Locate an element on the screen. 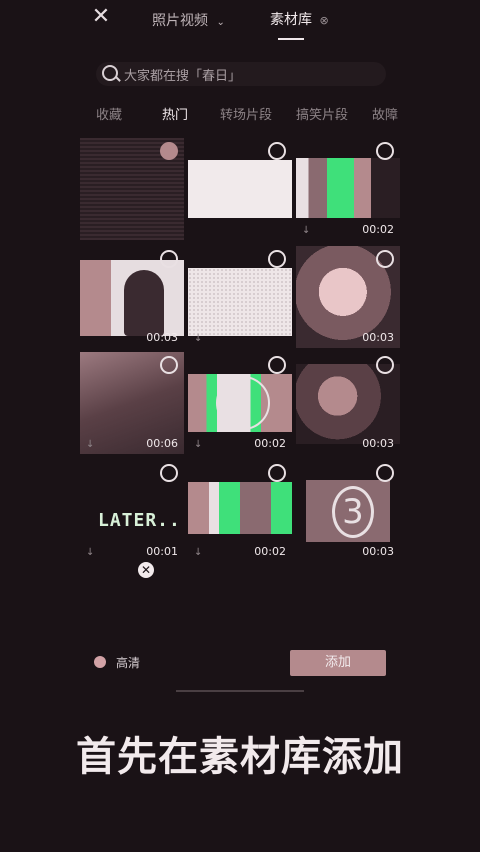  check-icon is located at coordinates (100, 662).